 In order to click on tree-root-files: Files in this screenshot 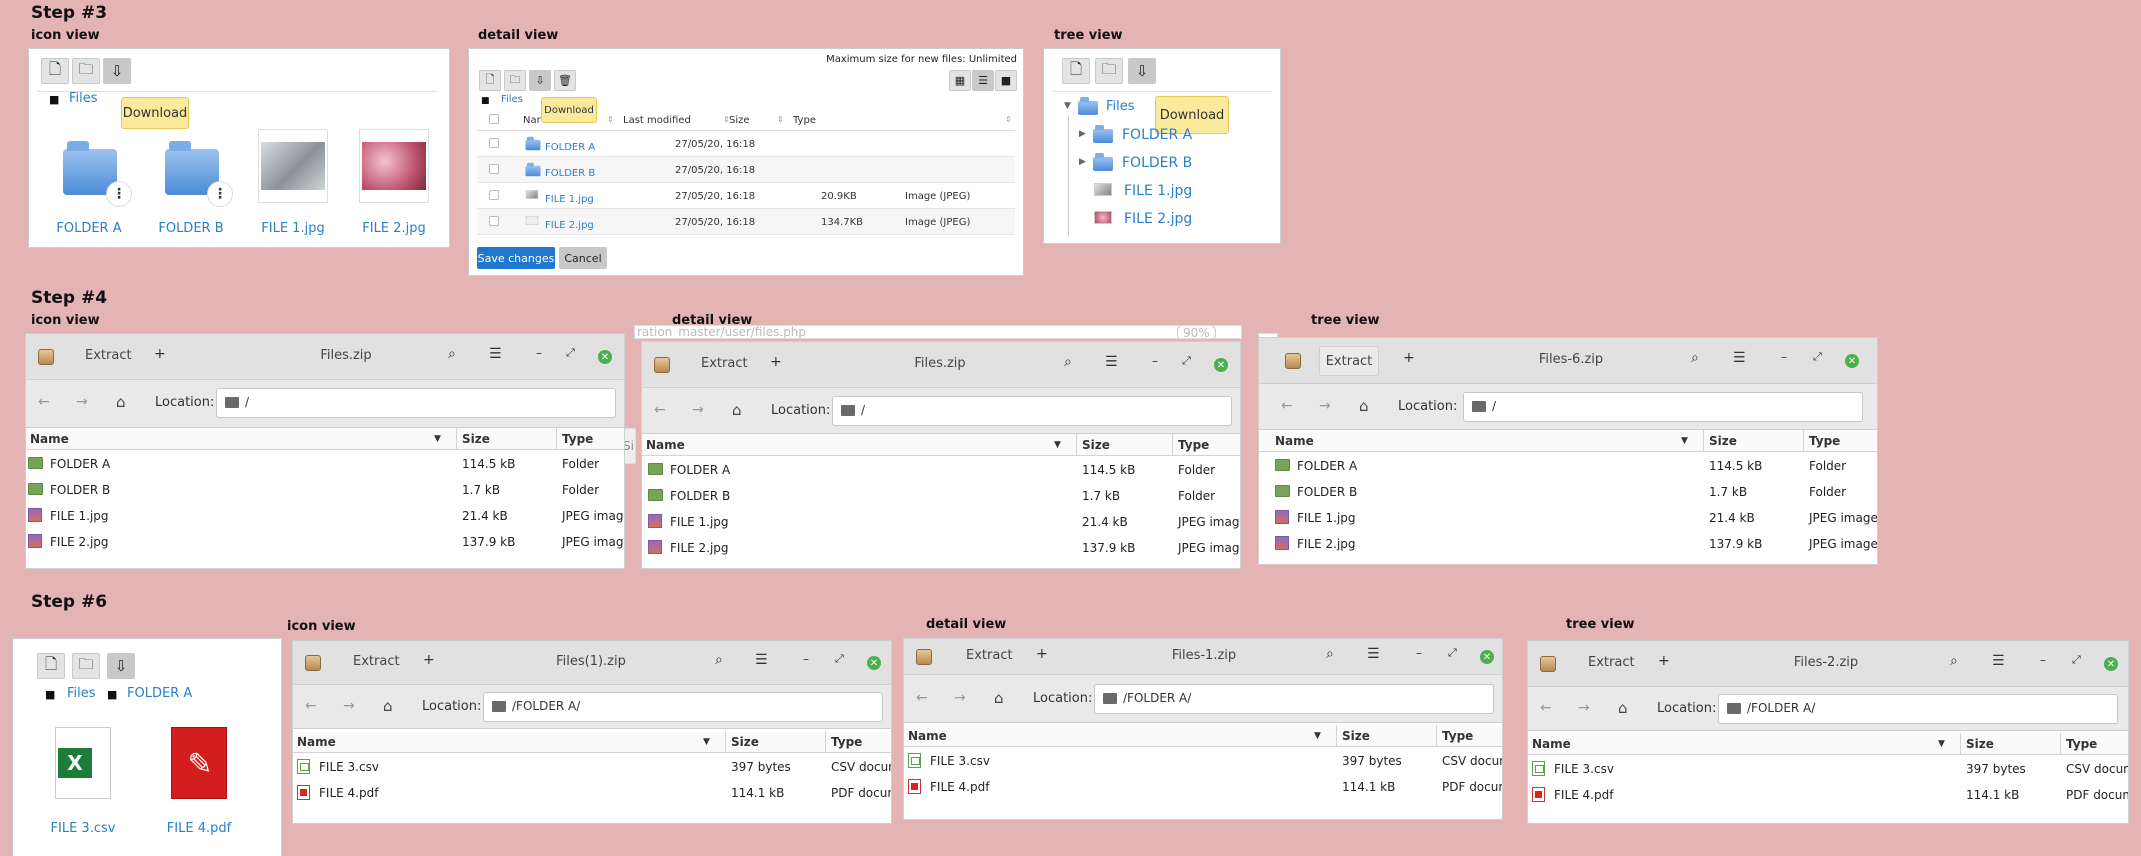, I will do `click(1120, 106)`.